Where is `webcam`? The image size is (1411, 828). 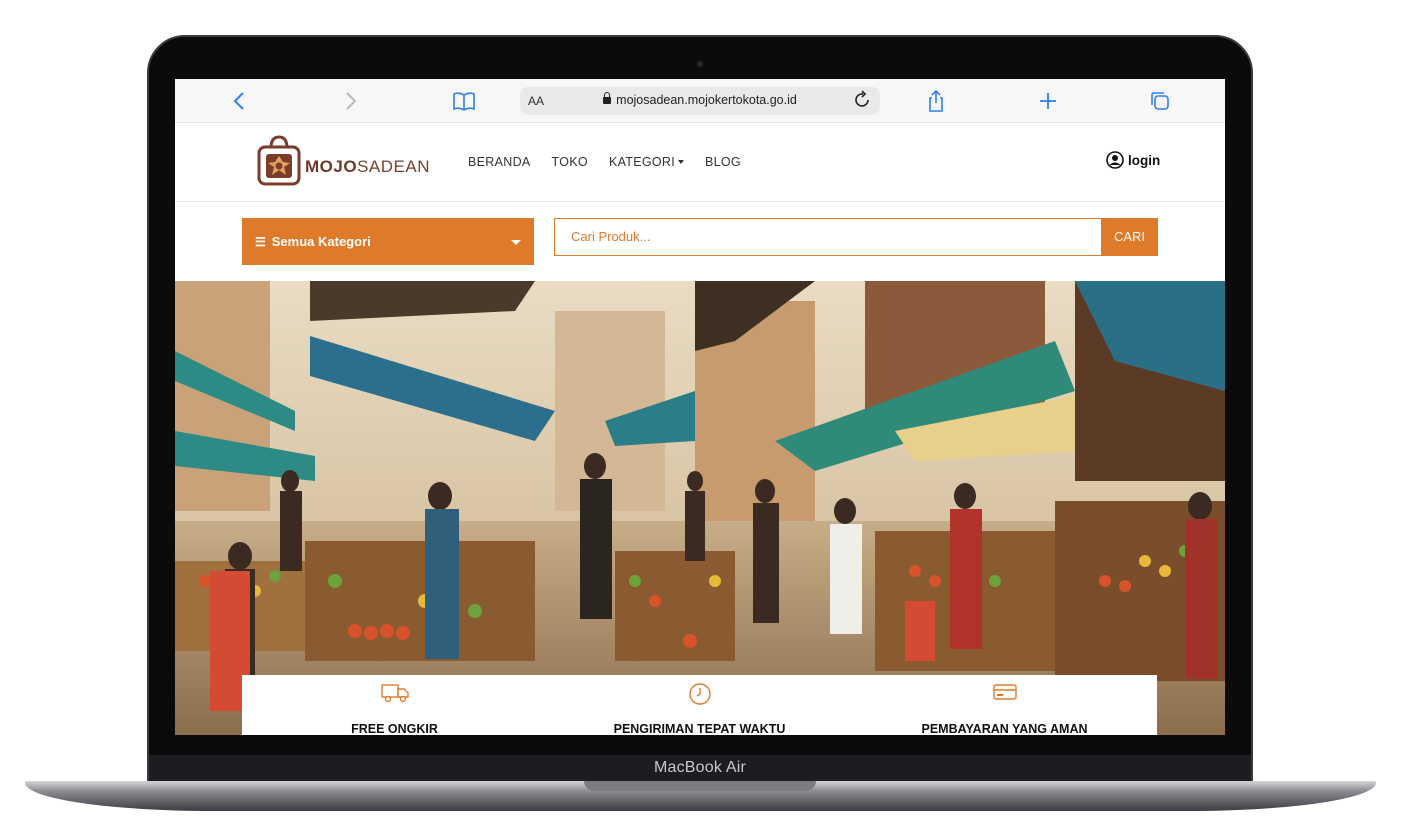 webcam is located at coordinates (700, 64).